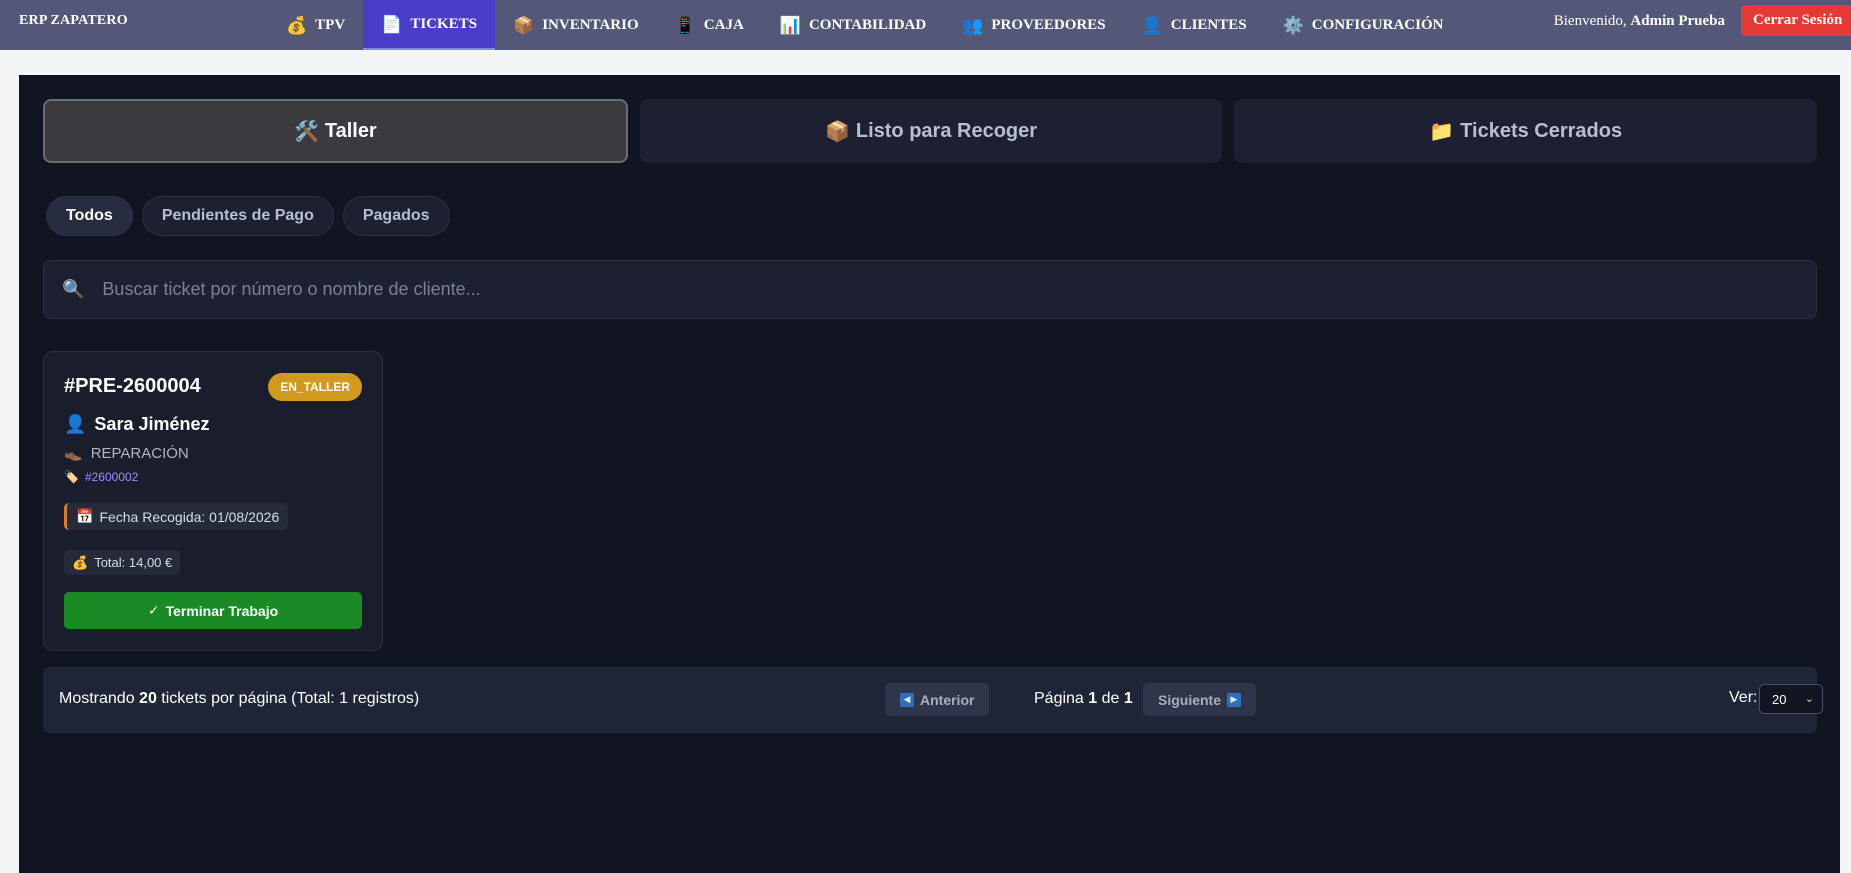  What do you see at coordinates (590, 24) in the screenshot?
I see `nav-label: INVENTARIO` at bounding box center [590, 24].